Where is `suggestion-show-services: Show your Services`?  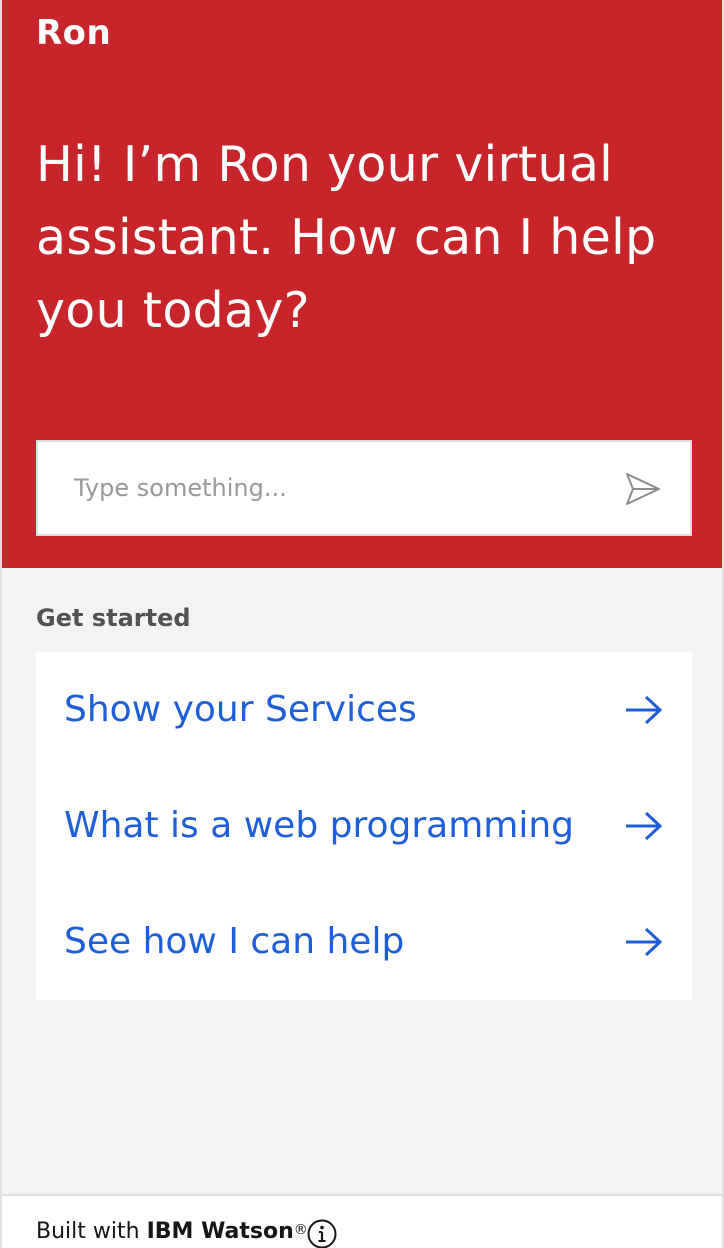
suggestion-show-services: Show your Services is located at coordinates (364, 710).